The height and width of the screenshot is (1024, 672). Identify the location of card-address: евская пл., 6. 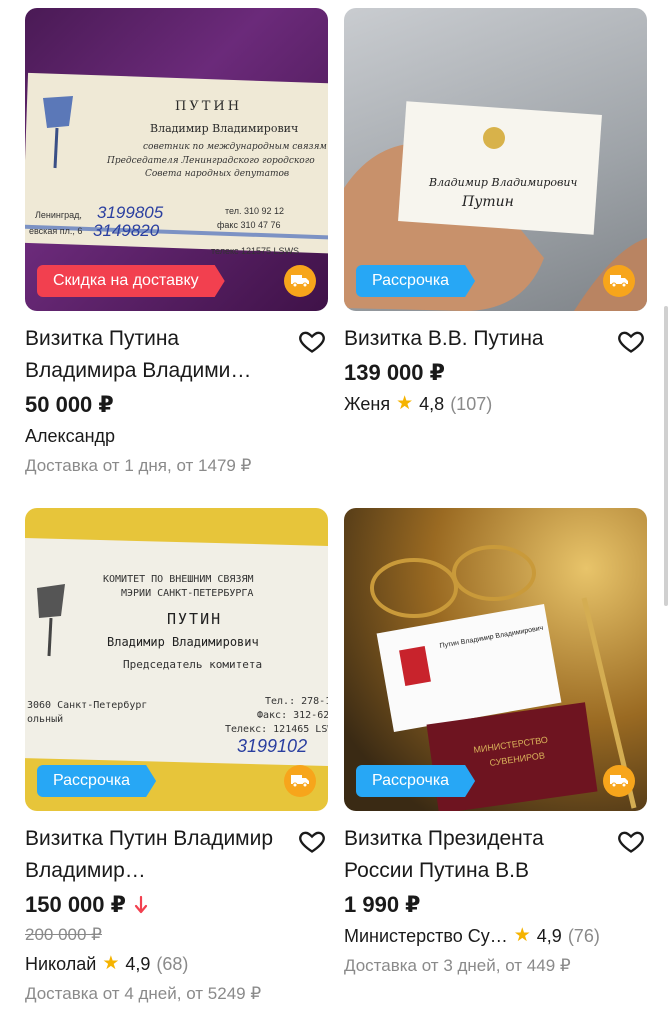
(55, 231).